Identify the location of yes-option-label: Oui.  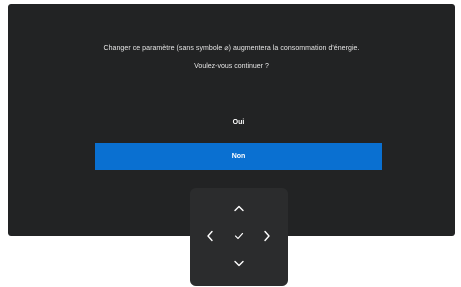
(238, 122).